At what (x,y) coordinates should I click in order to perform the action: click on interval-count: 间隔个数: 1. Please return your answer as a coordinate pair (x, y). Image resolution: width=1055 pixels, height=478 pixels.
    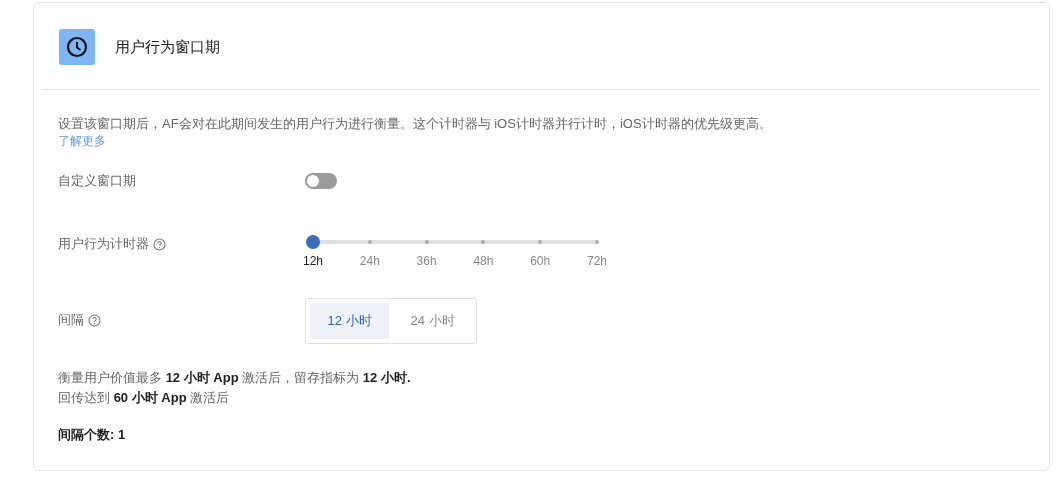
    Looking at the image, I should click on (92, 435).